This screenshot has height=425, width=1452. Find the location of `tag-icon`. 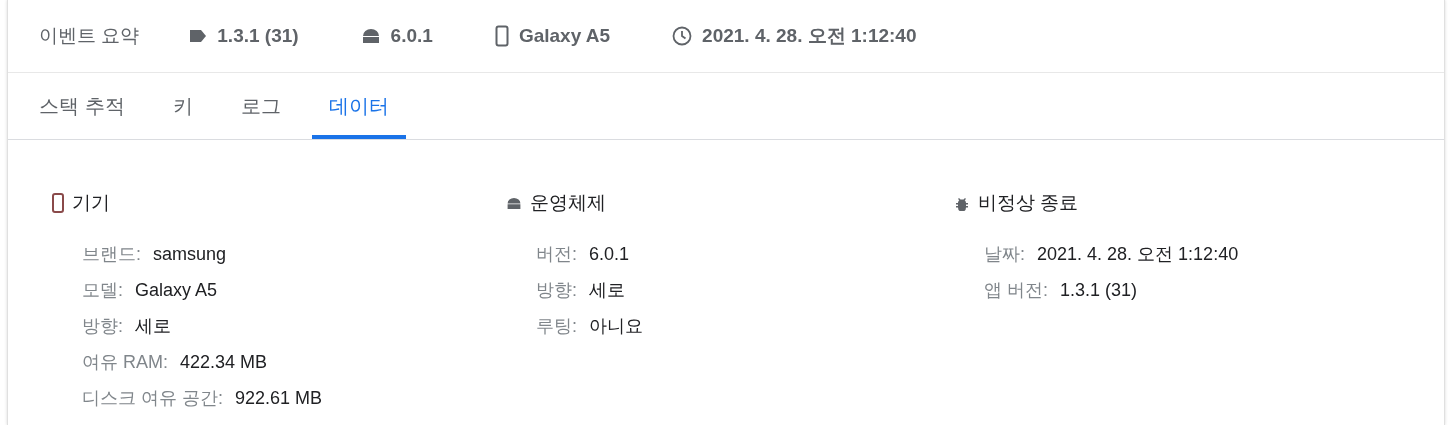

tag-icon is located at coordinates (198, 36).